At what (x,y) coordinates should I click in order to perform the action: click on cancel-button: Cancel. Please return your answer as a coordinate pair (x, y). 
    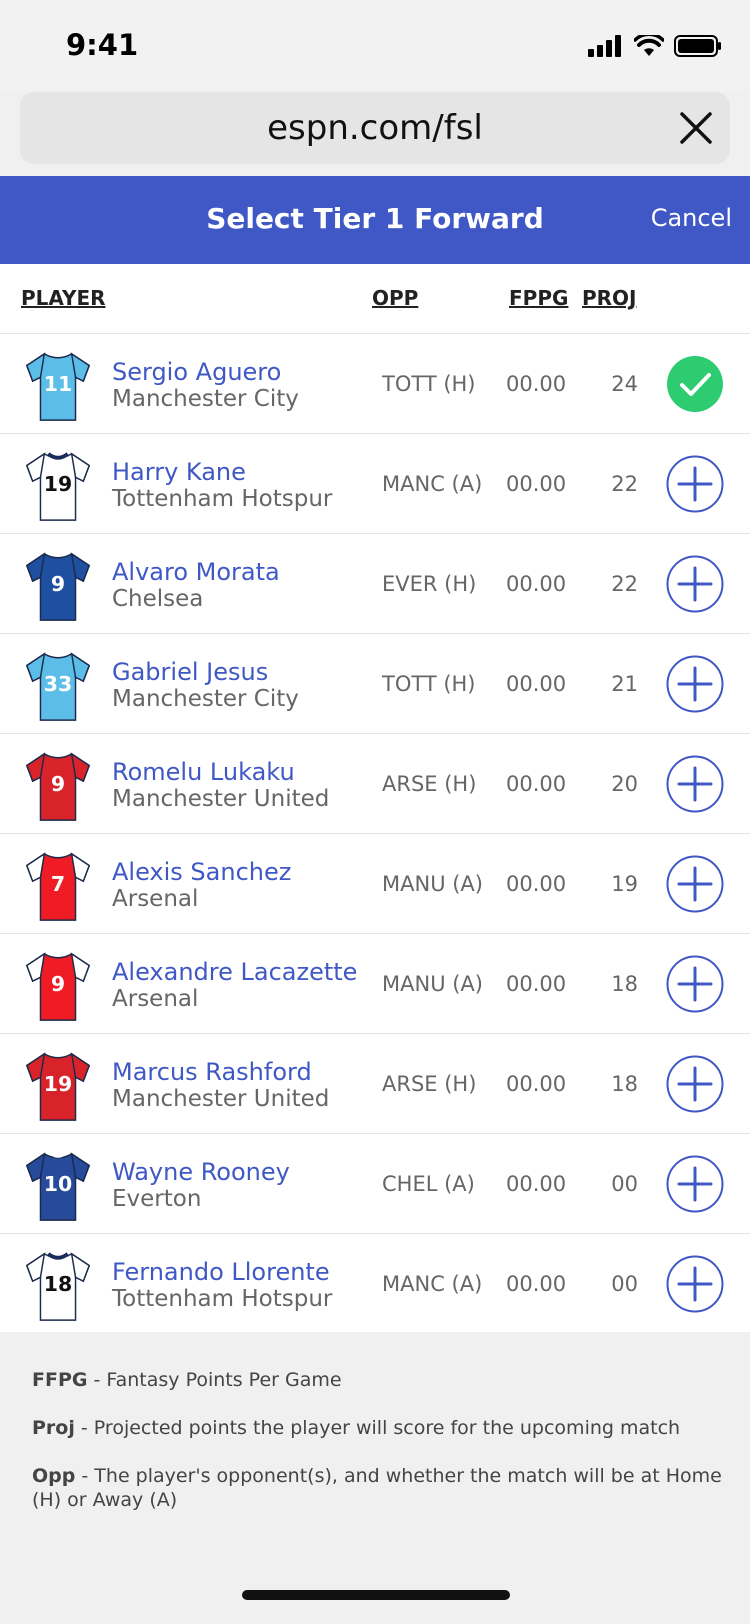
    Looking at the image, I should click on (691, 218).